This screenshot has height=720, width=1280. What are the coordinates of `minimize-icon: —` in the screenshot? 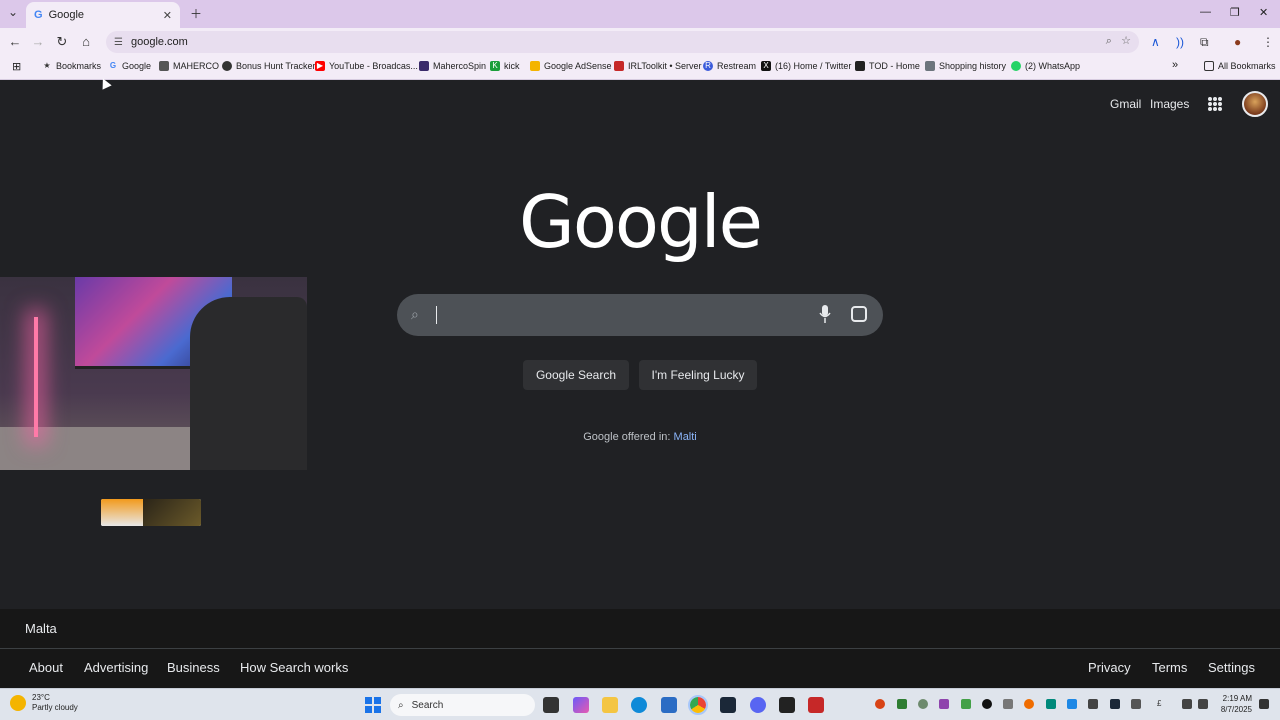 It's located at (1205, 12).